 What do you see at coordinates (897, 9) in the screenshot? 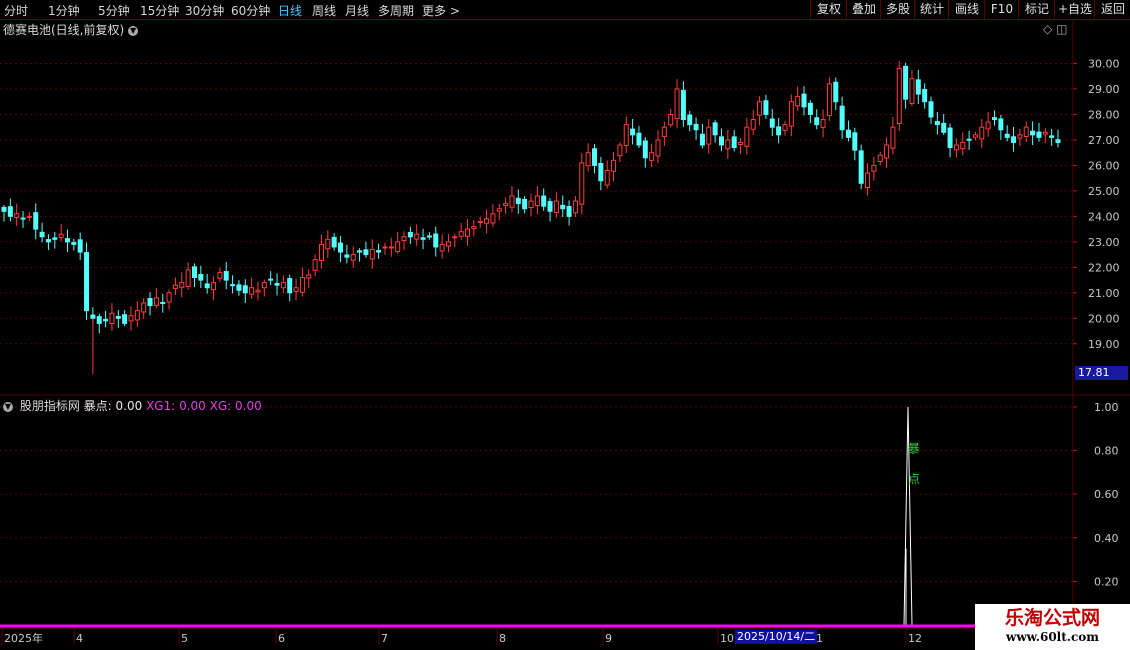
I see `multi-stock-button: 多股` at bounding box center [897, 9].